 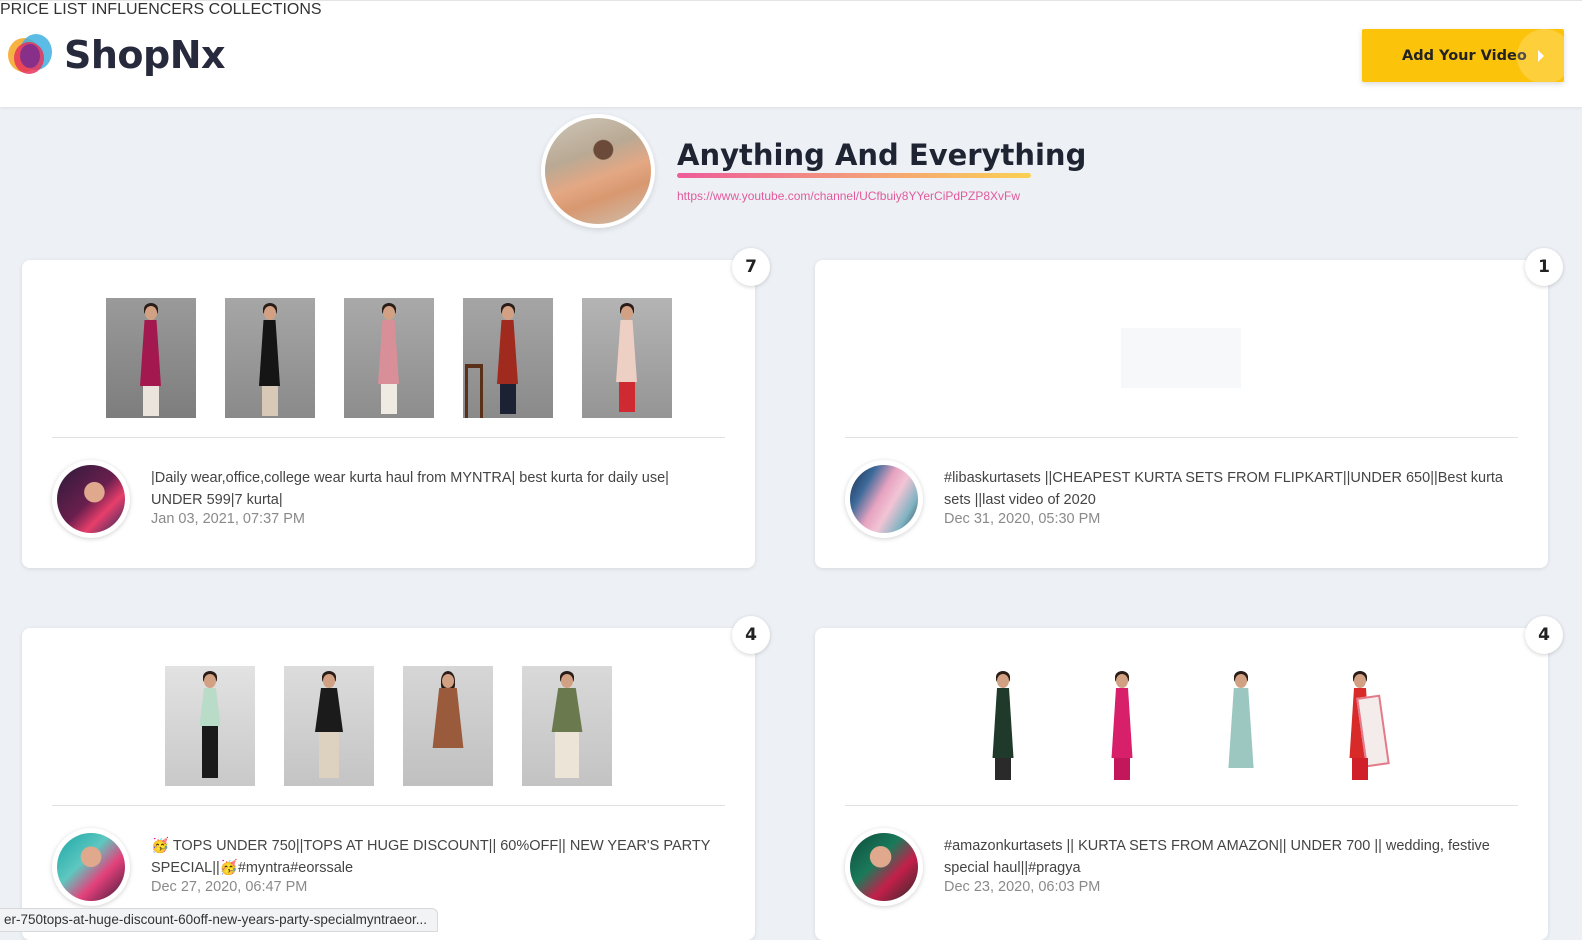 What do you see at coordinates (1181, 358) in the screenshot?
I see `image-placeholder` at bounding box center [1181, 358].